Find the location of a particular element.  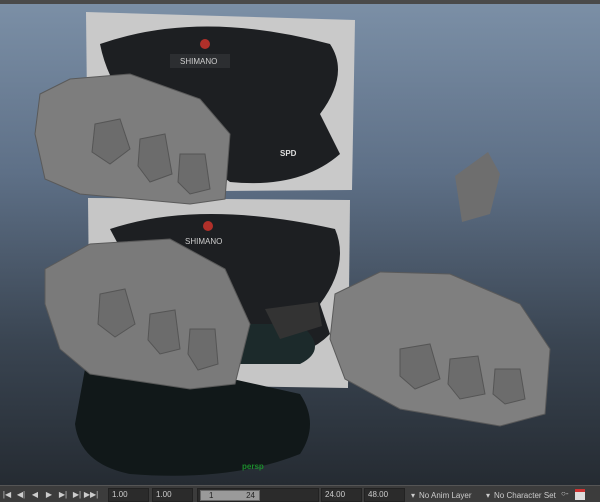

logo-spd: SPD is located at coordinates (288, 153).